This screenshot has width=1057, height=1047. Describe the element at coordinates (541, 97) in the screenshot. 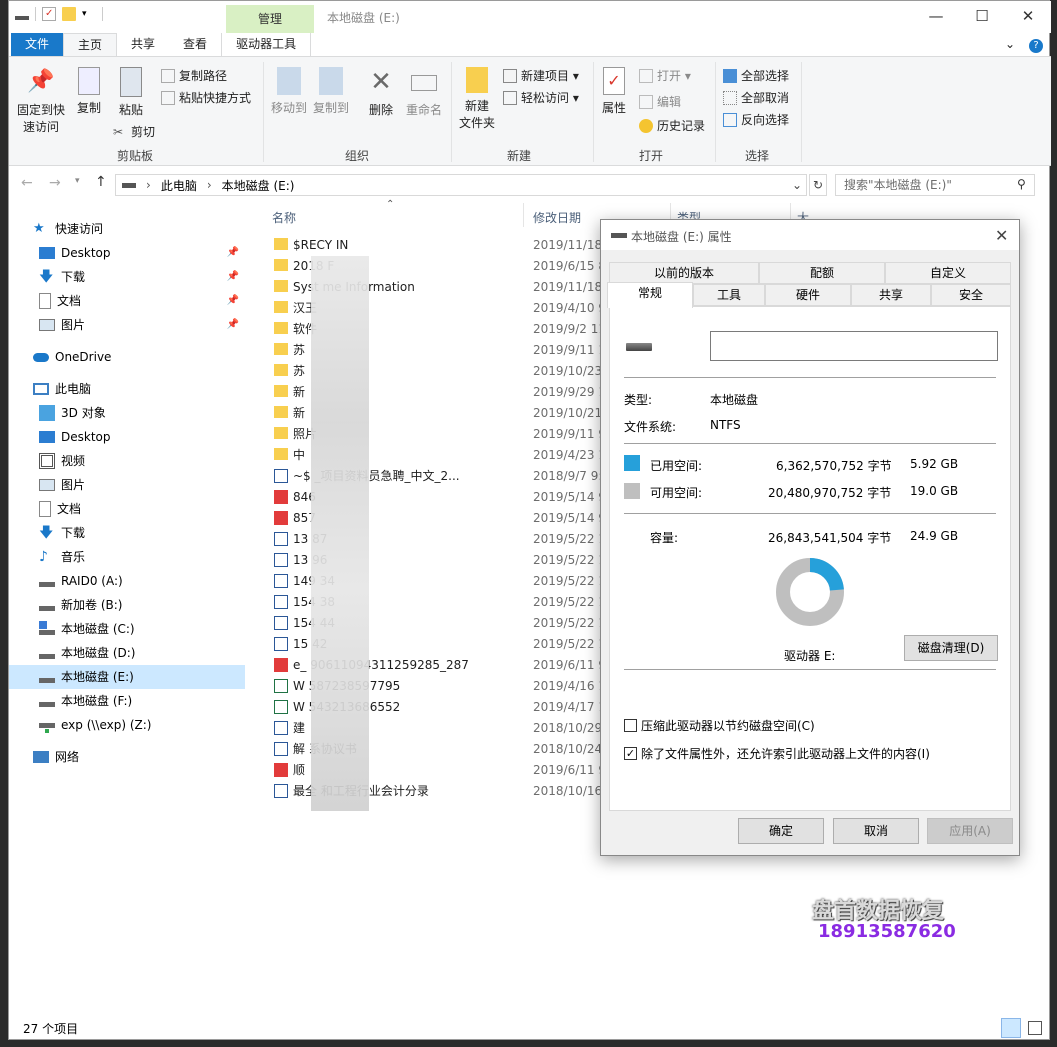

I see `easy-access-button: 轻松访问 ▾` at that location.